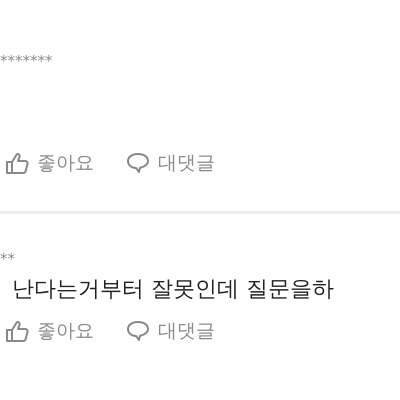 The width and height of the screenshot is (400, 400). Describe the element at coordinates (173, 290) in the screenshot. I see `comment-text: 난다는거부터 잘못인데 질문을하` at that location.